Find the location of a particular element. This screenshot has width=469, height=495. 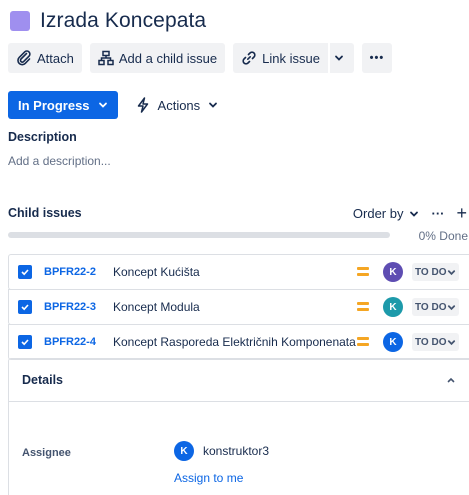

add-child-issue-button: Add a child issue is located at coordinates (157, 58).